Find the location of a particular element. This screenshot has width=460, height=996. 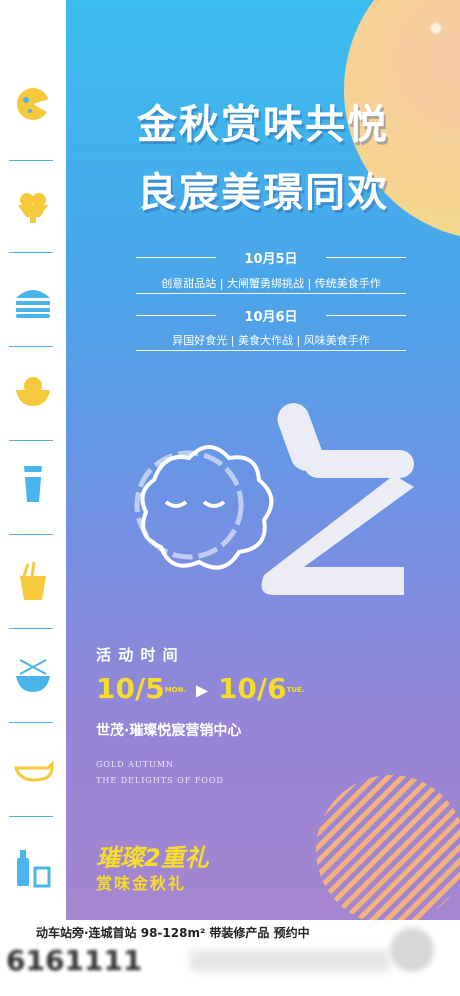

striped-circle is located at coordinates (388, 847).